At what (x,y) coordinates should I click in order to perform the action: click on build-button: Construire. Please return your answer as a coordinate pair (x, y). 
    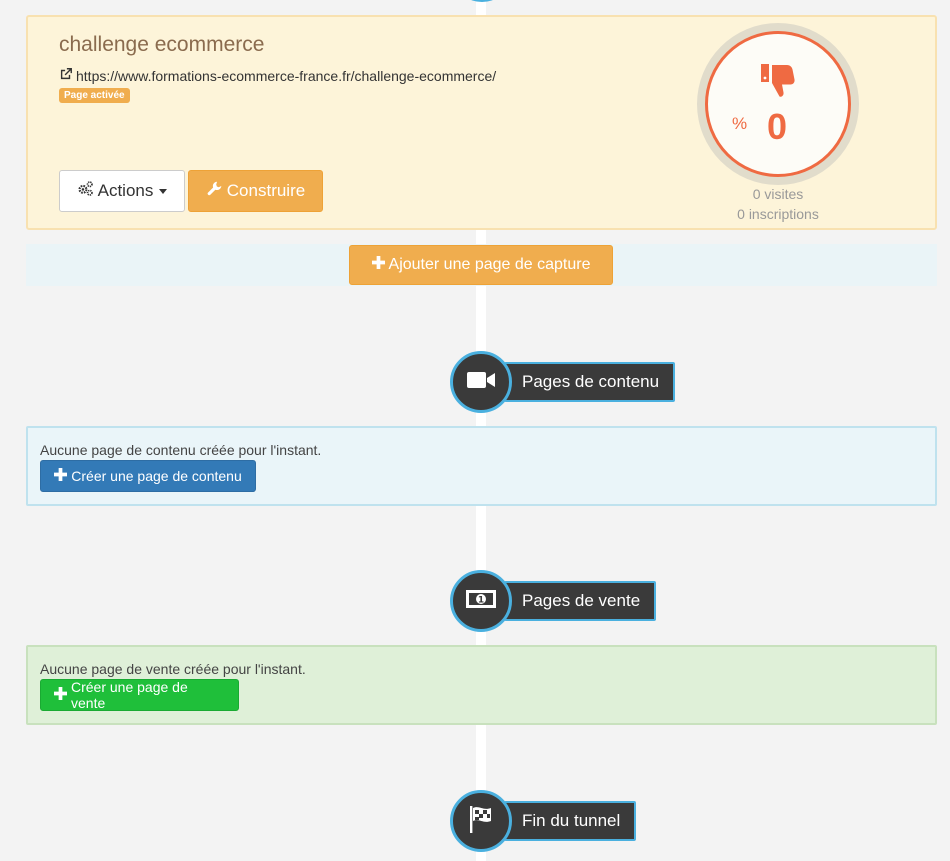
    Looking at the image, I should click on (255, 191).